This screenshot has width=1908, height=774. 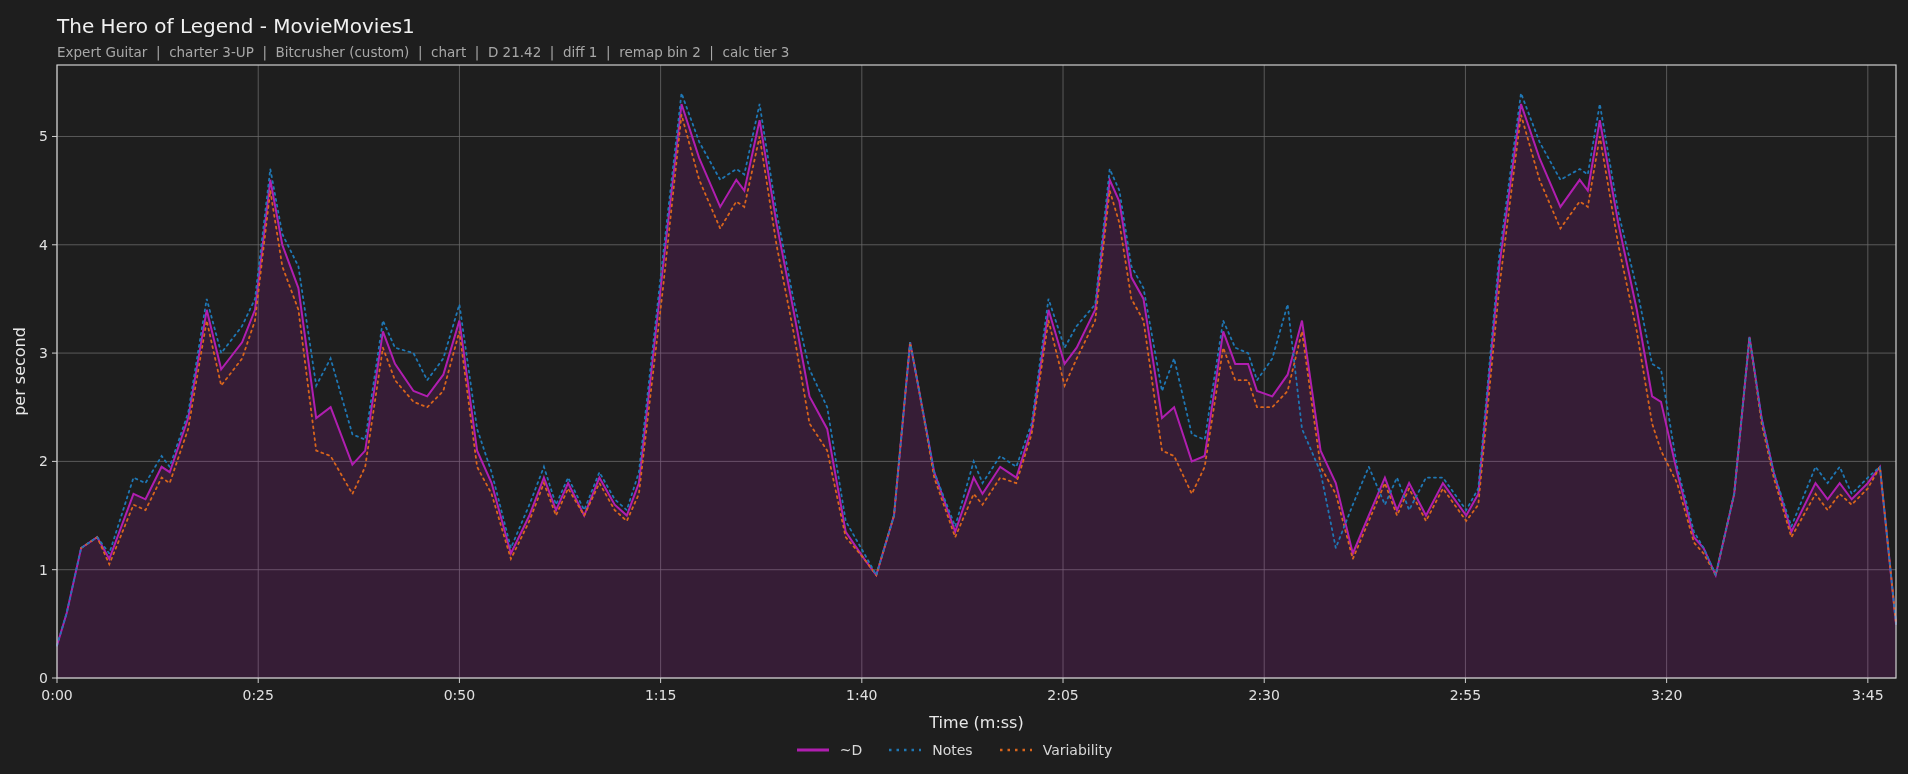 What do you see at coordinates (862, 695) in the screenshot?
I see `x-tick-label: 1:40` at bounding box center [862, 695].